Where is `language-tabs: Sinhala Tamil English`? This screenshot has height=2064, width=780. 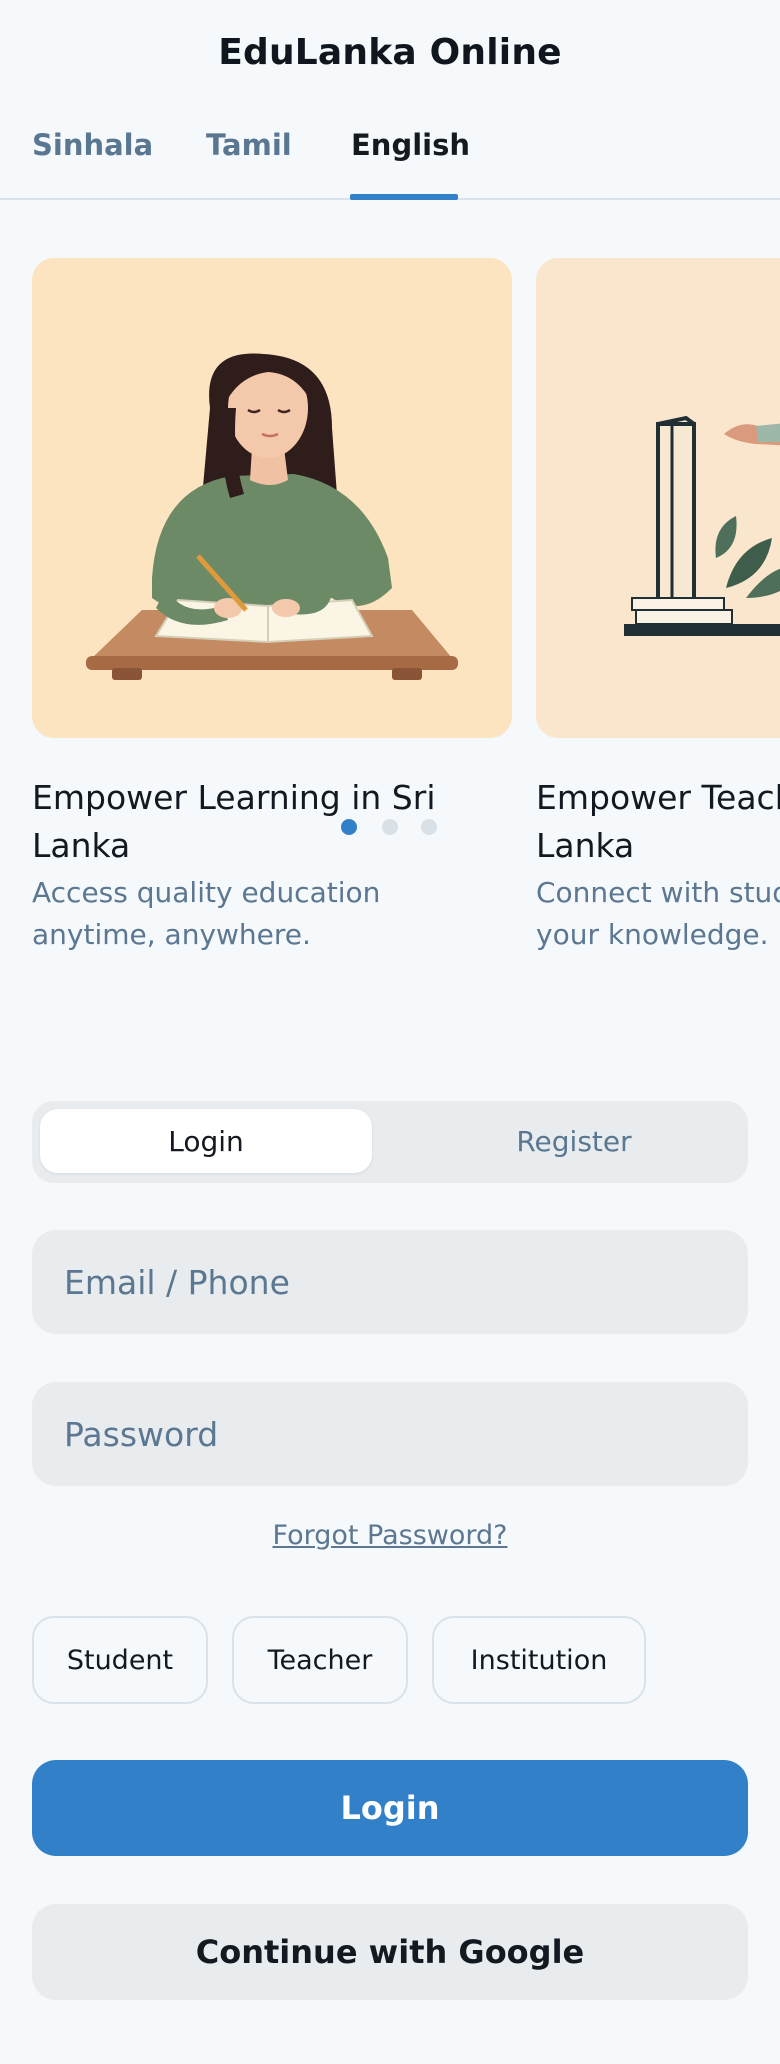 language-tabs: Sinhala Tamil English is located at coordinates (390, 152).